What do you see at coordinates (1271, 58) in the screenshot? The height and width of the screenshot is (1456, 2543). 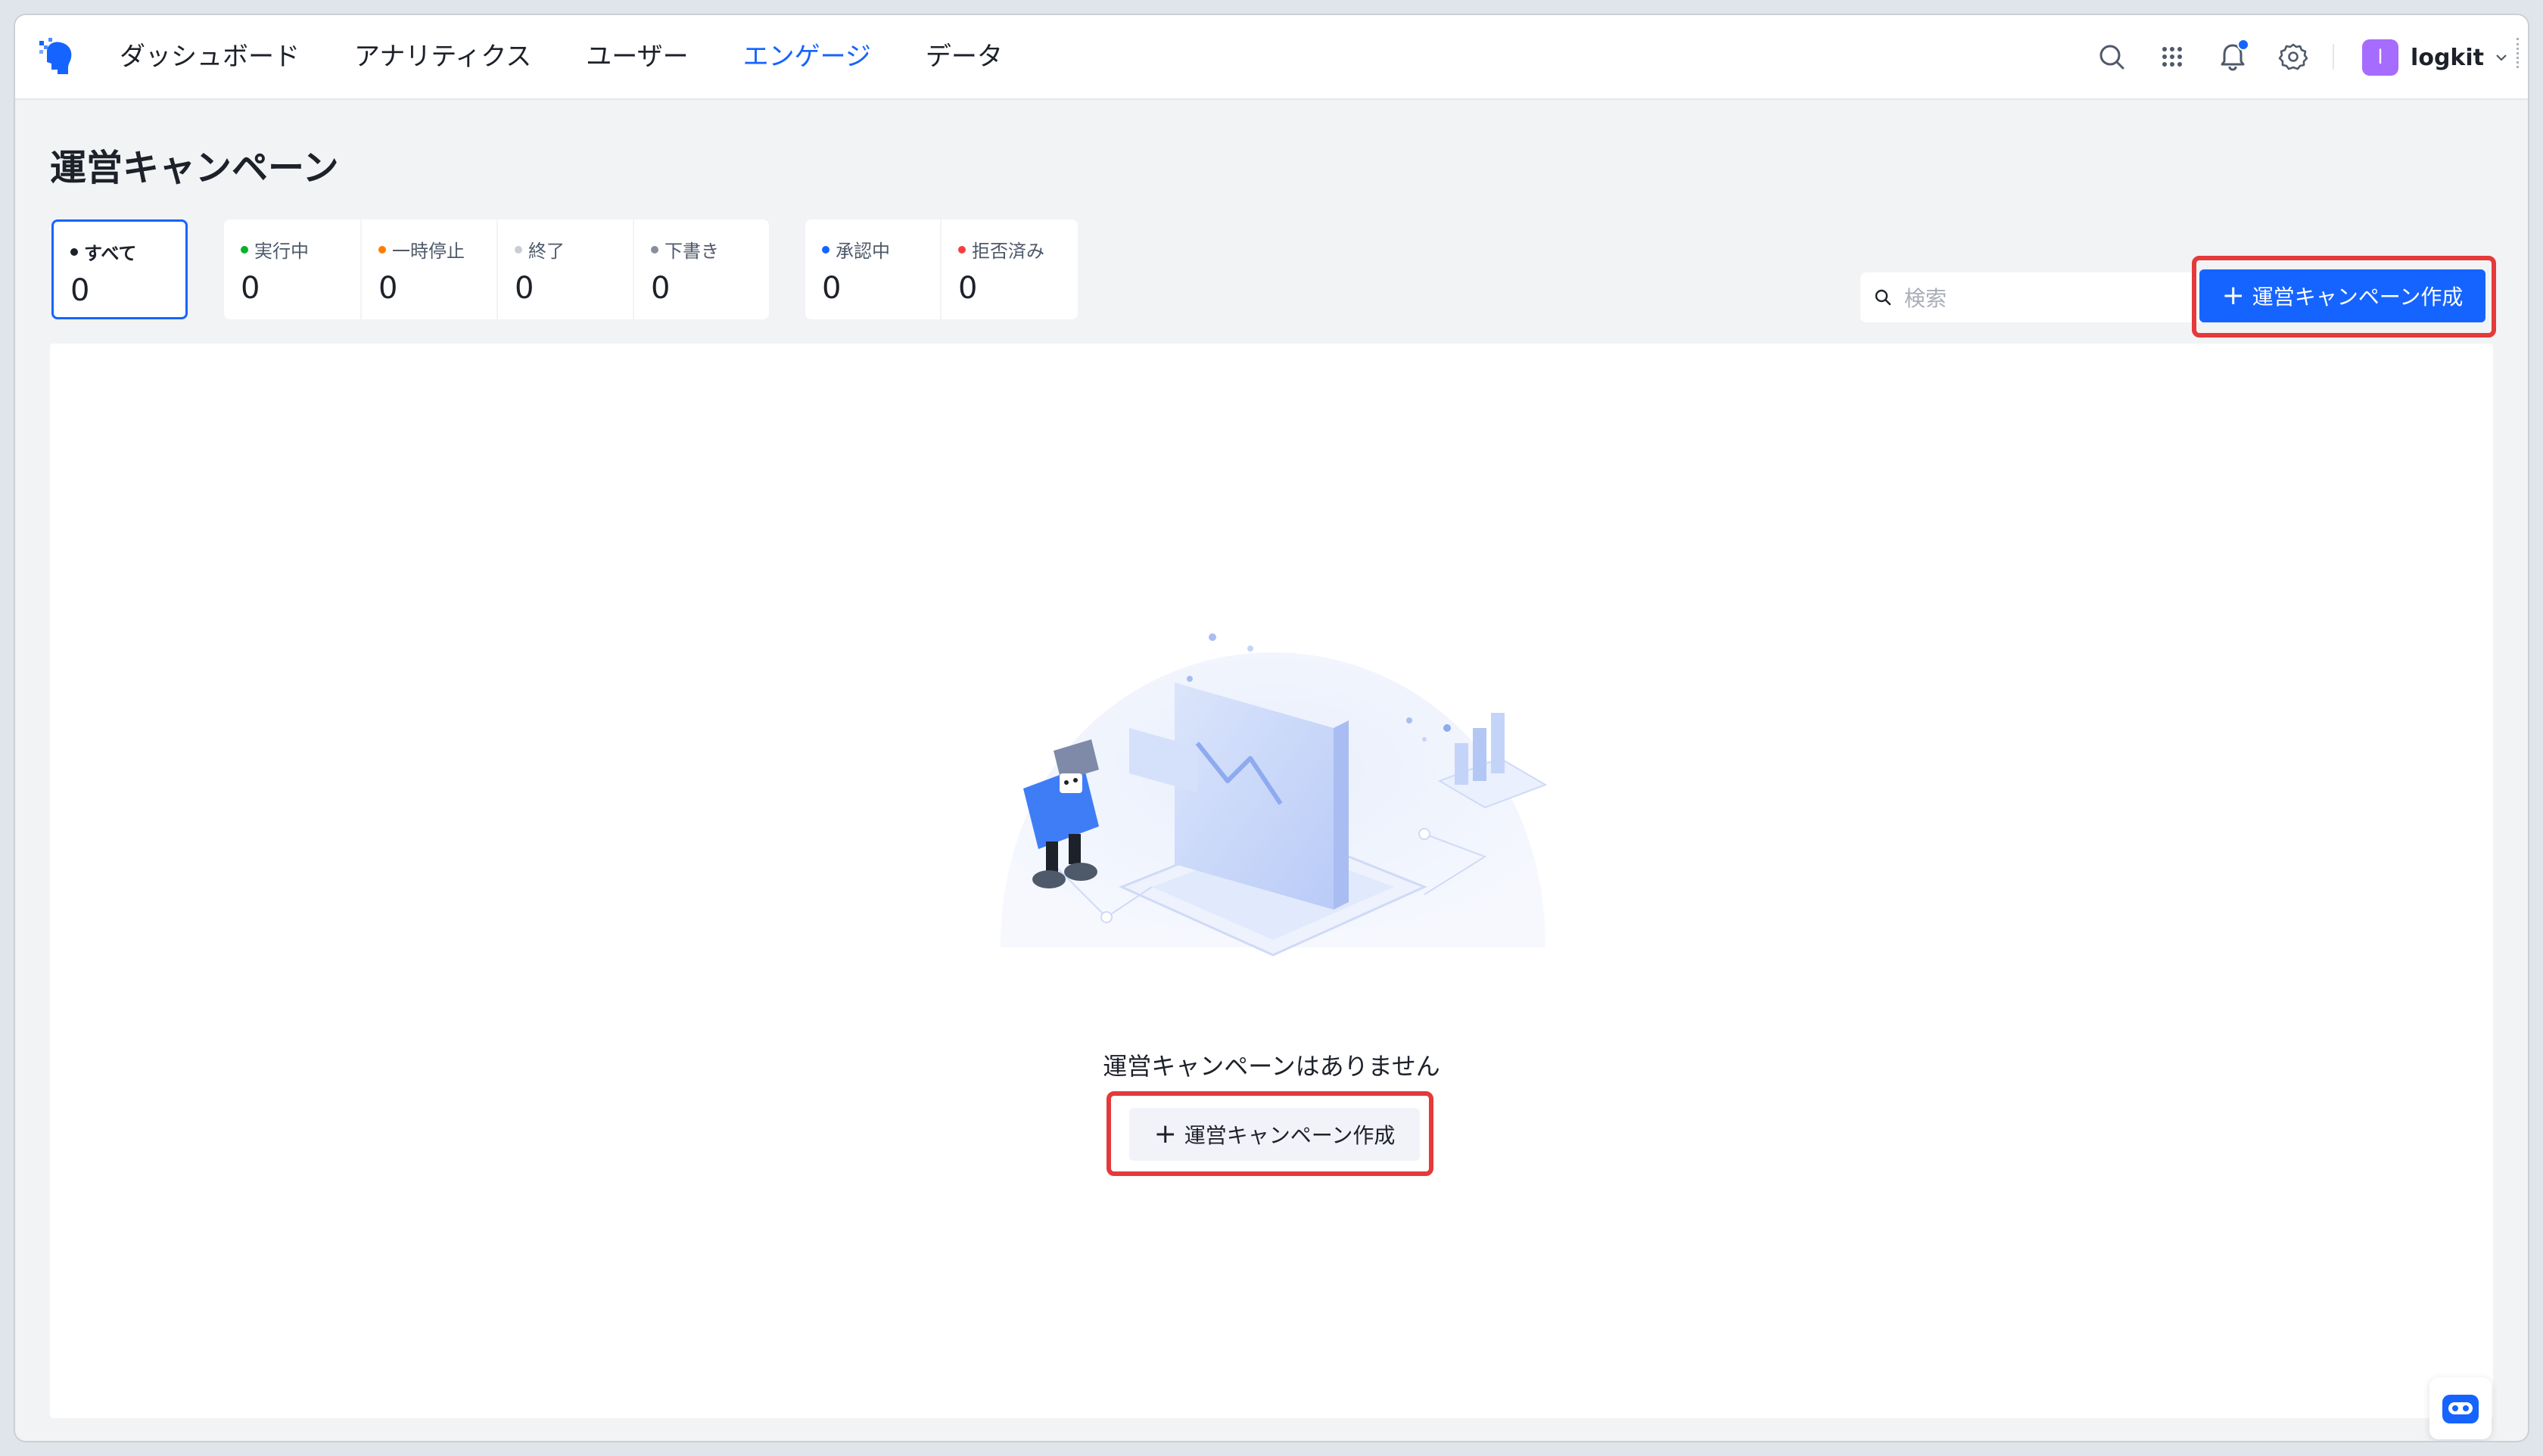 I see `top-navbar: ダッシュボード アナリティクス ユーザー エンゲージ データ l logkit` at bounding box center [1271, 58].